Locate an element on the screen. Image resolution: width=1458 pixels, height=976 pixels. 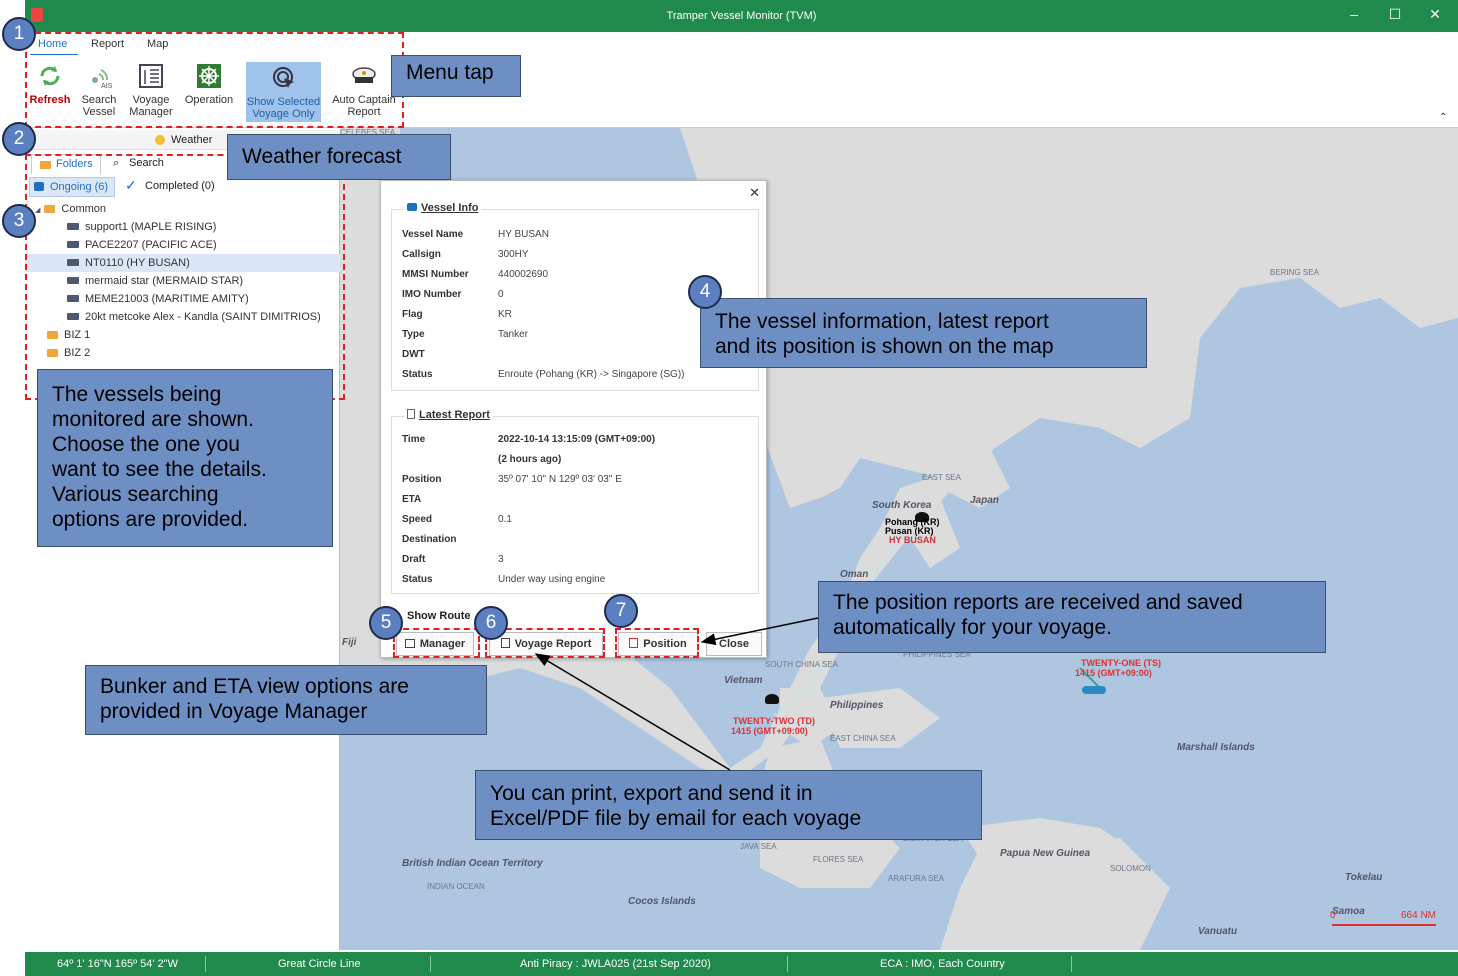
status-eca: ECA : IMO, Each Country is located at coordinates (942, 964).